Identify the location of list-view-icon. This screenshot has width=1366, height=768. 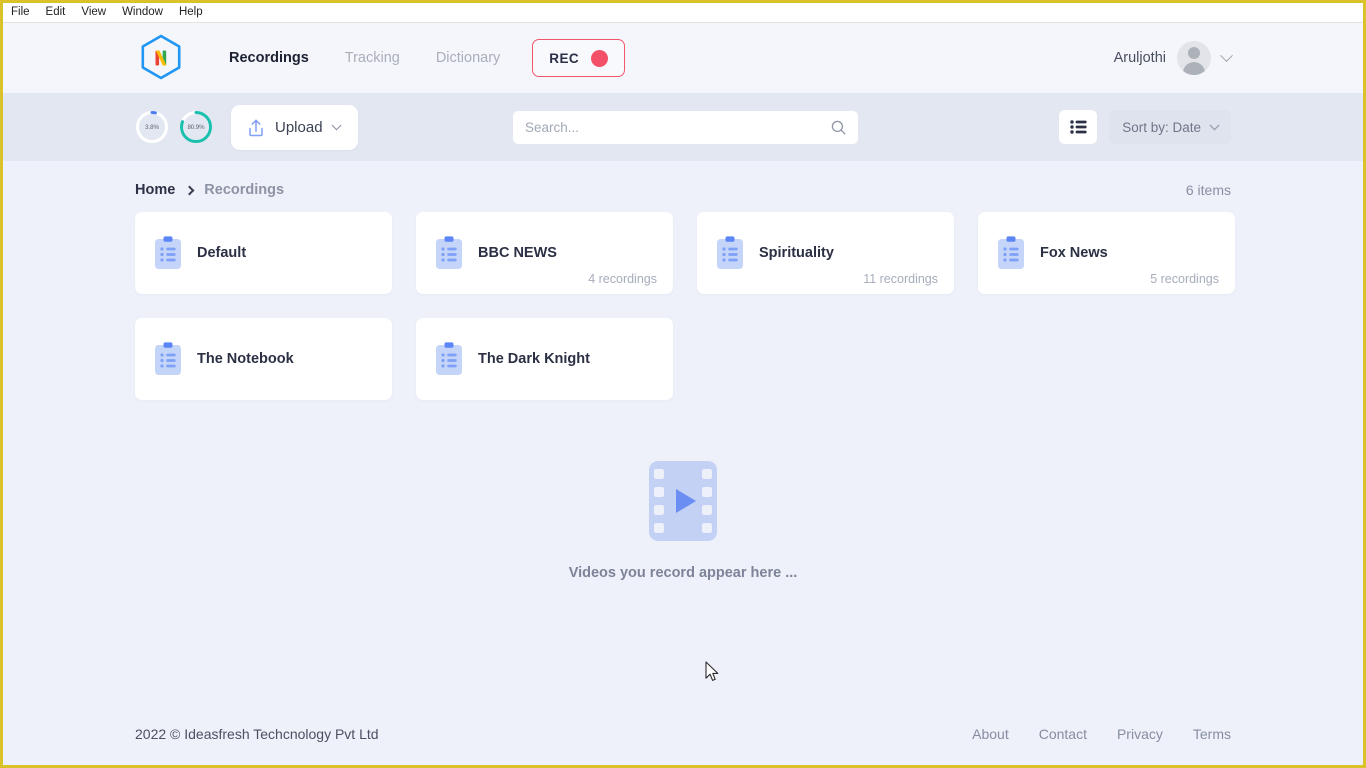
(1078, 127).